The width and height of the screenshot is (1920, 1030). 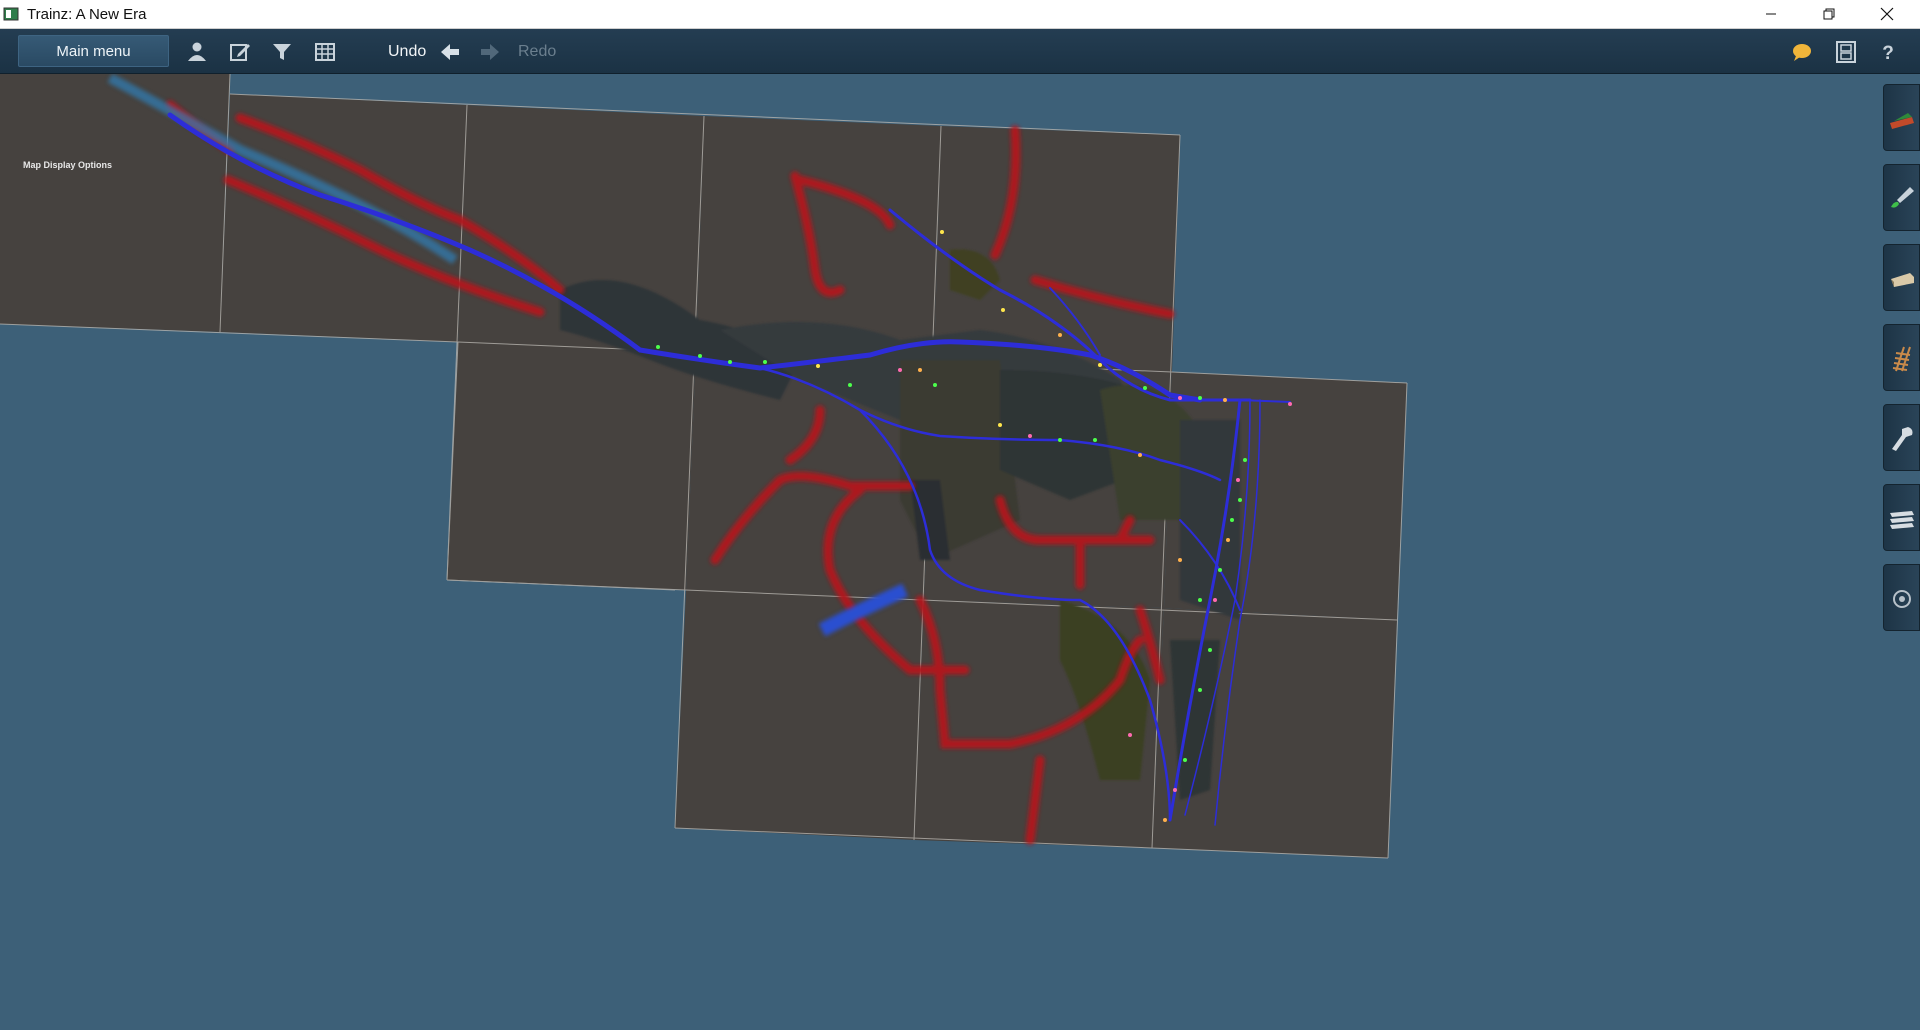 I want to click on palette-button-paint, so click(x=1901, y=197).